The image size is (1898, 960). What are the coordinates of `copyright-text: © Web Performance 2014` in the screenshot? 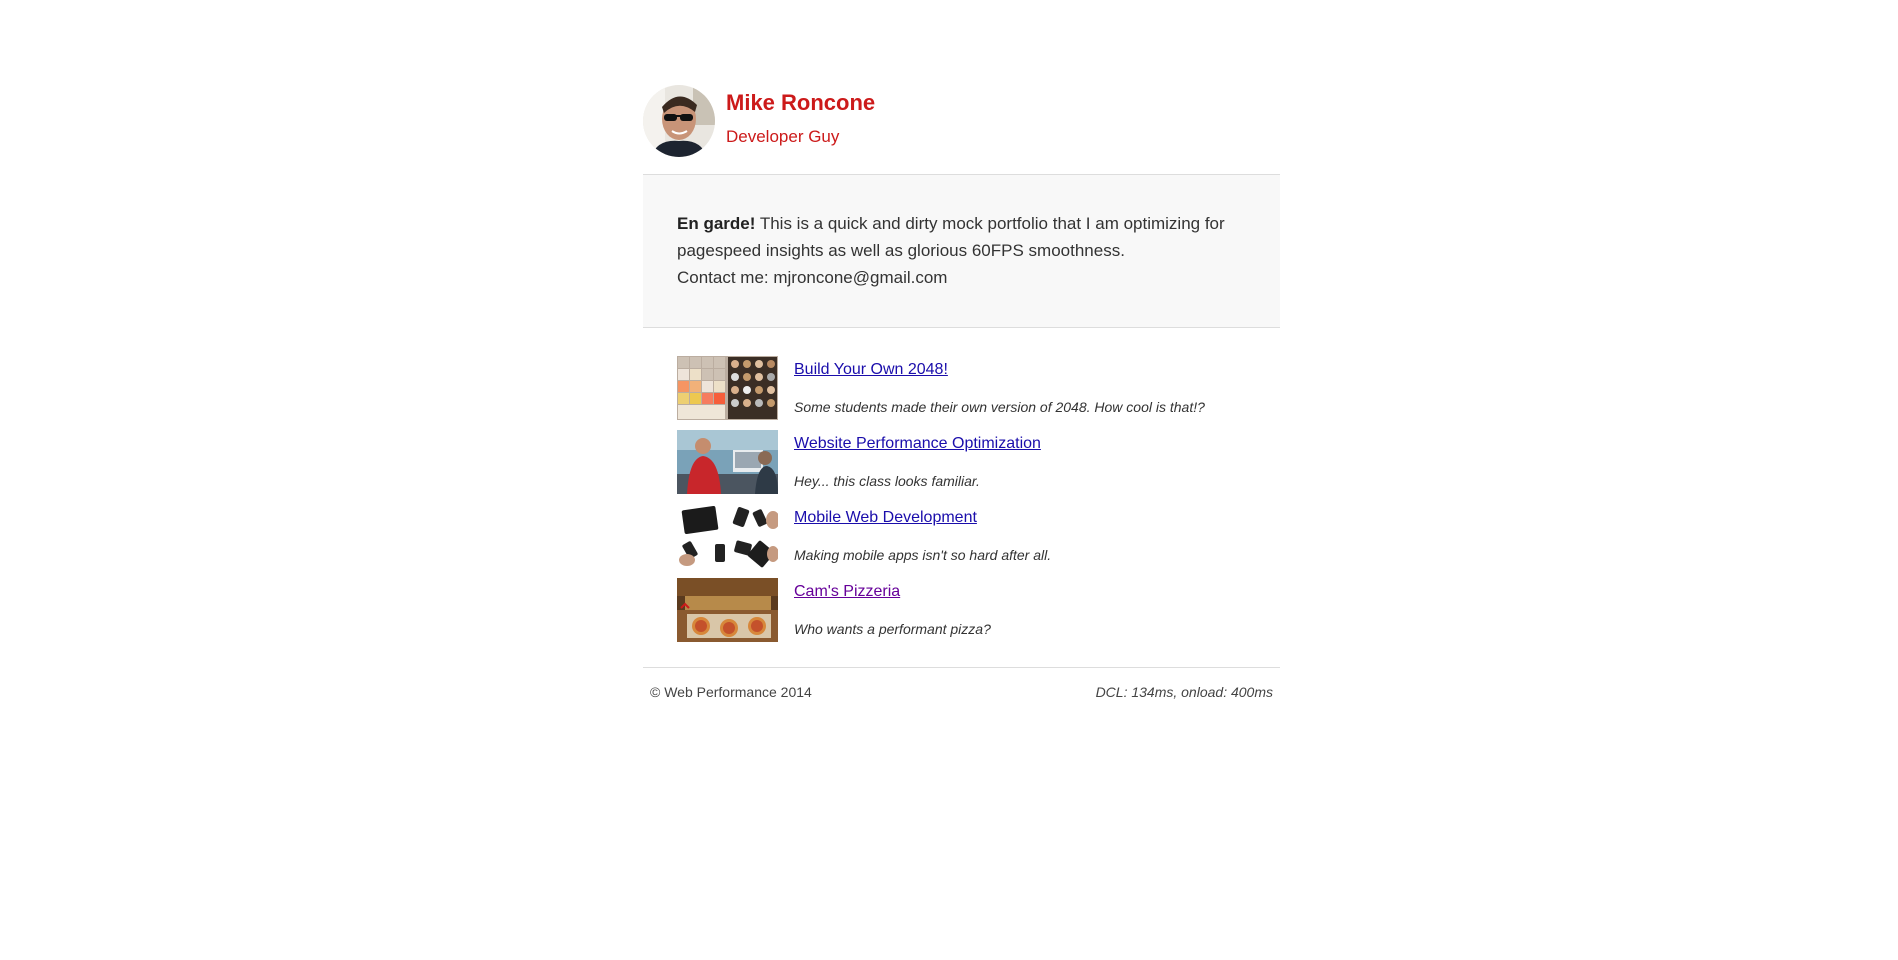 It's located at (731, 692).